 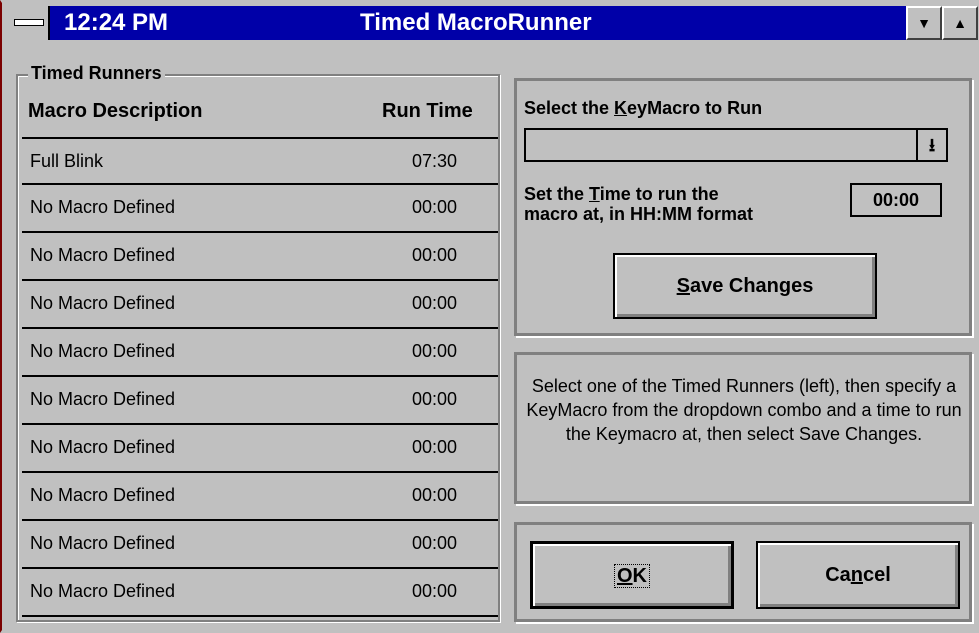 What do you see at coordinates (621, 108) in the screenshot?
I see `select-macro-label-accel: K` at bounding box center [621, 108].